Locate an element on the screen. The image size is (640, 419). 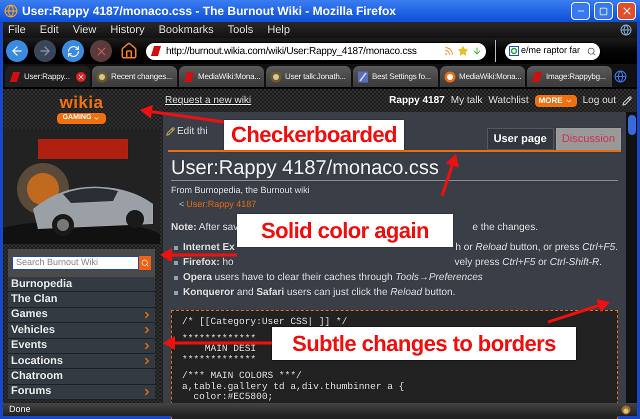
page-subtitle: From Burnopedia, the Burnout wiki is located at coordinates (241, 190).